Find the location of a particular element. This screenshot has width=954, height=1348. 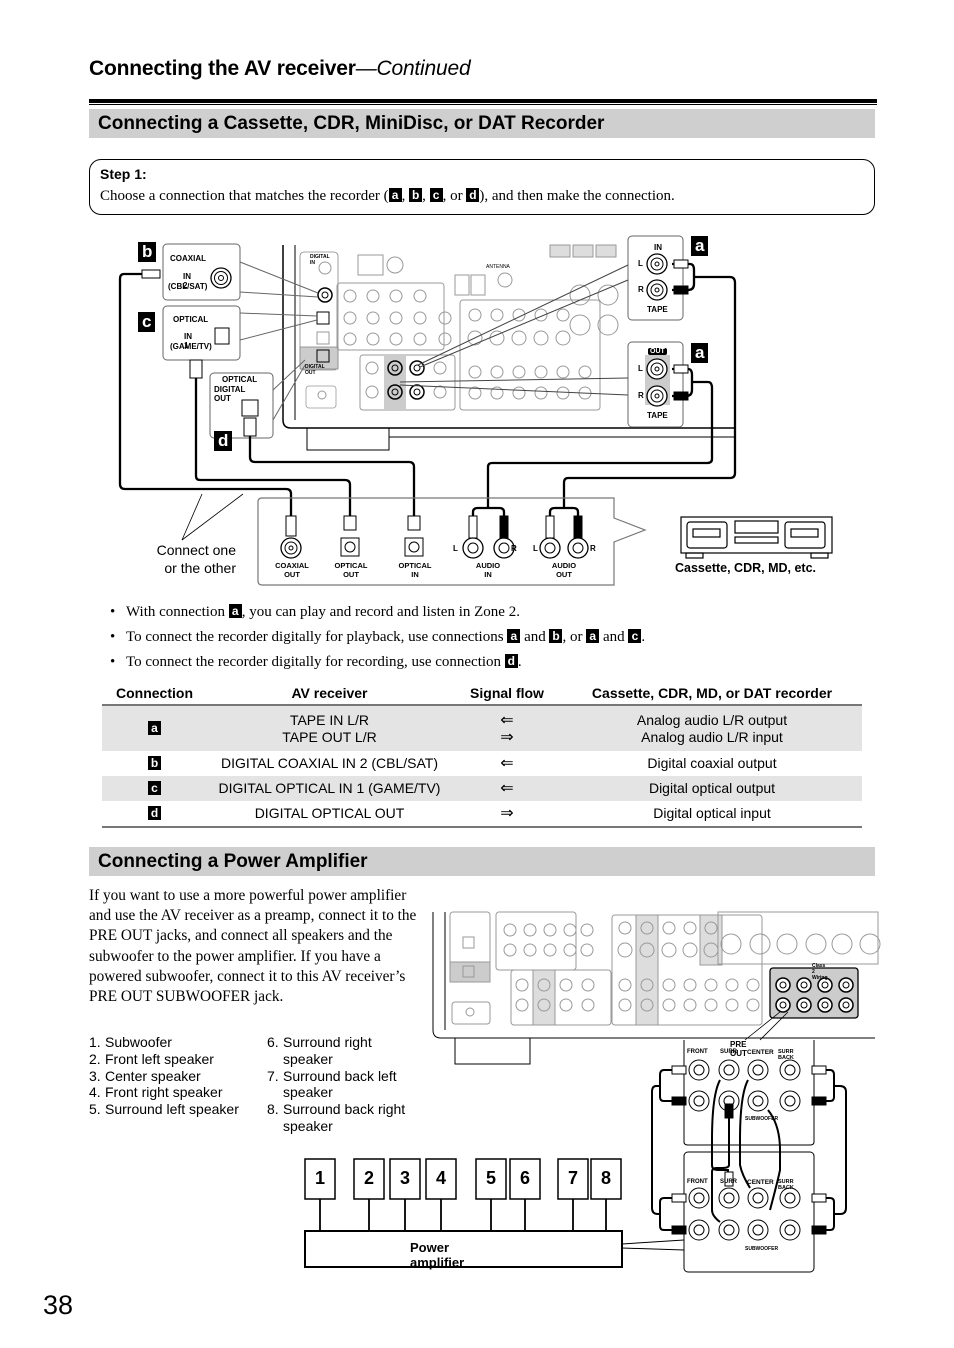

label-digital-out: DIGITAL OUT is located at coordinates (230, 394).